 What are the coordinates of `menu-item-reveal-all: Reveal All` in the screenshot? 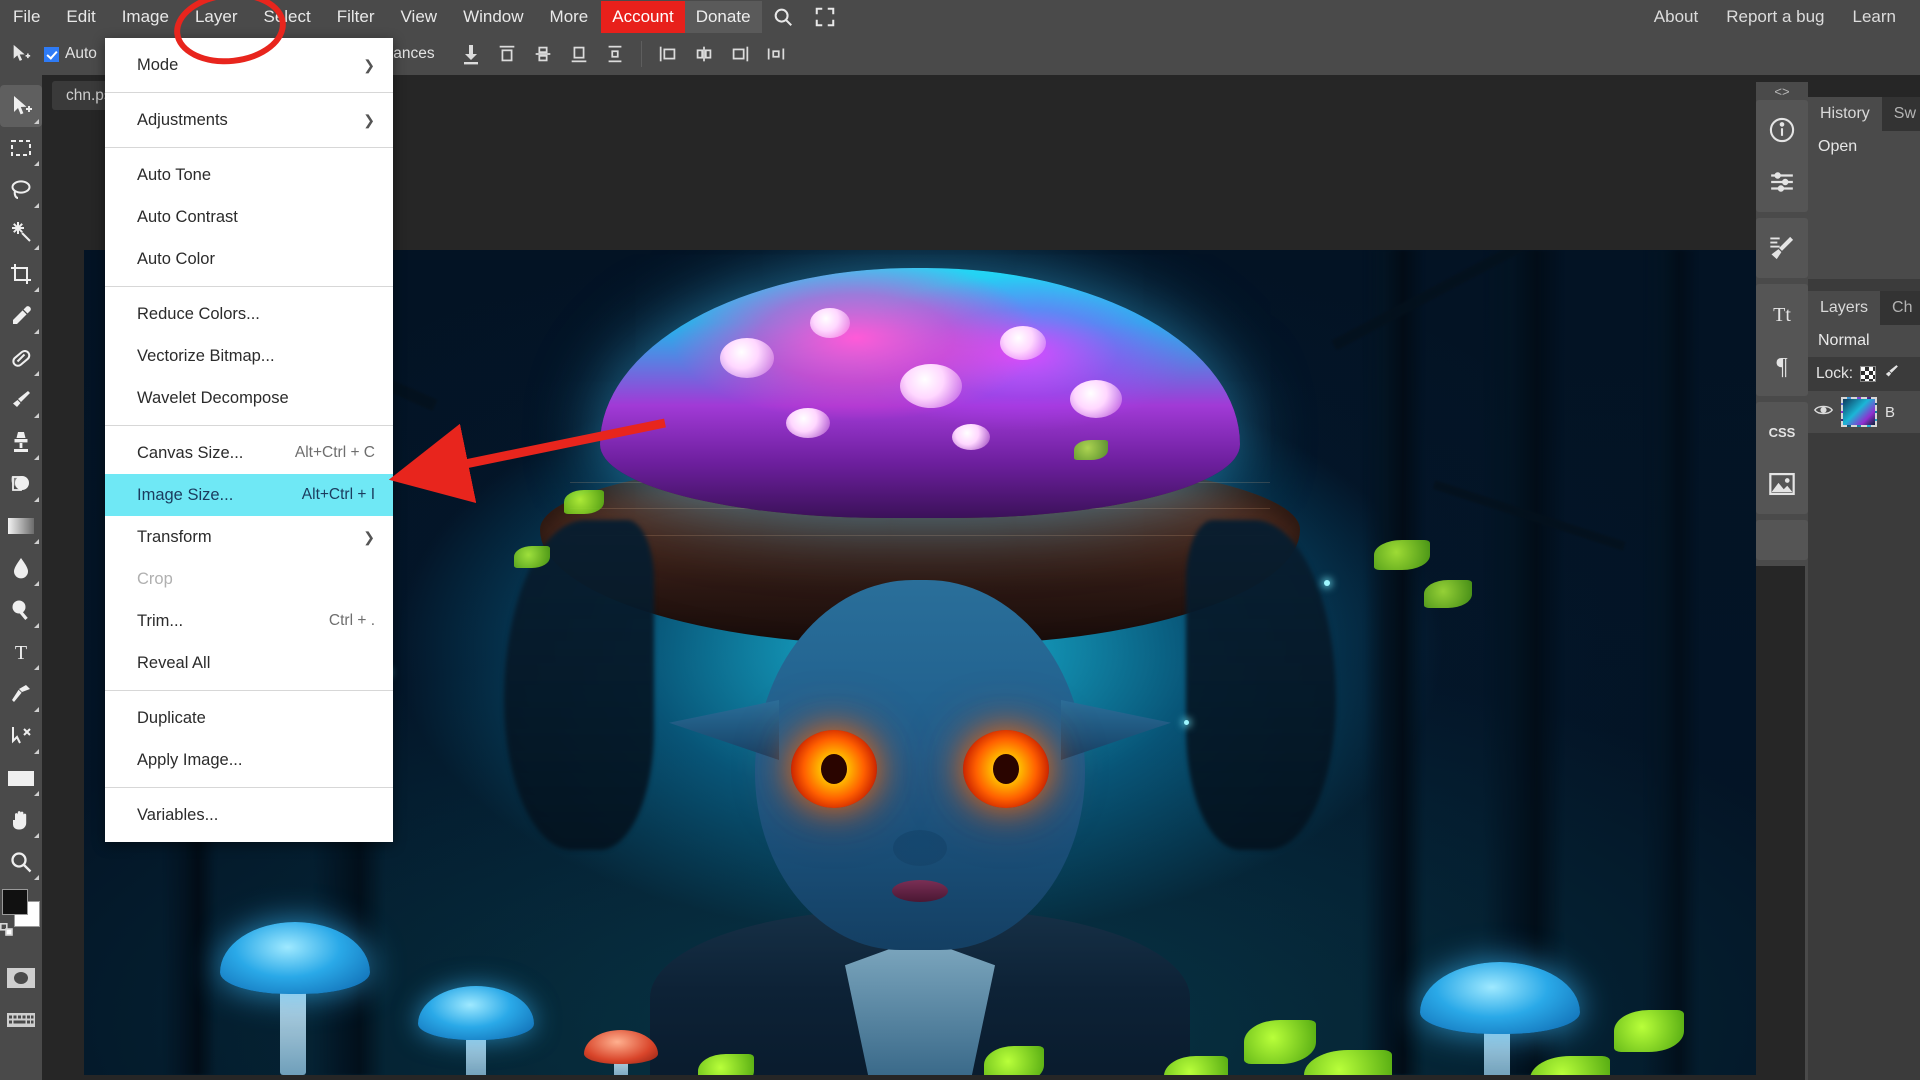 It's located at (249, 663).